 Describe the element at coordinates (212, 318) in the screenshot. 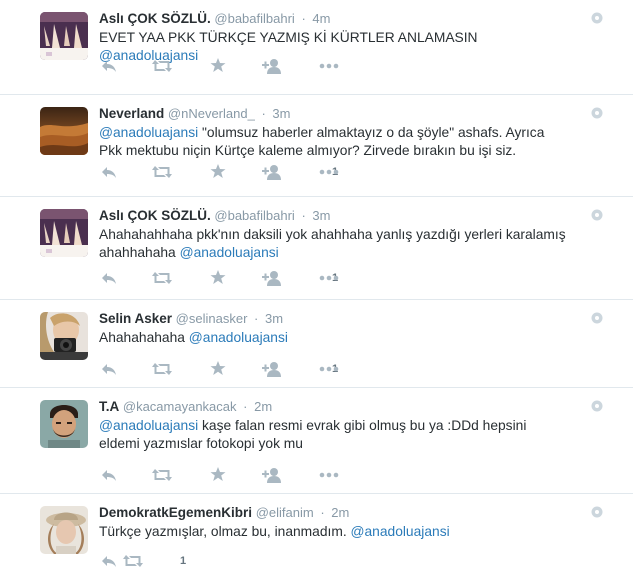

I see `user-handle: @selinasker` at that location.